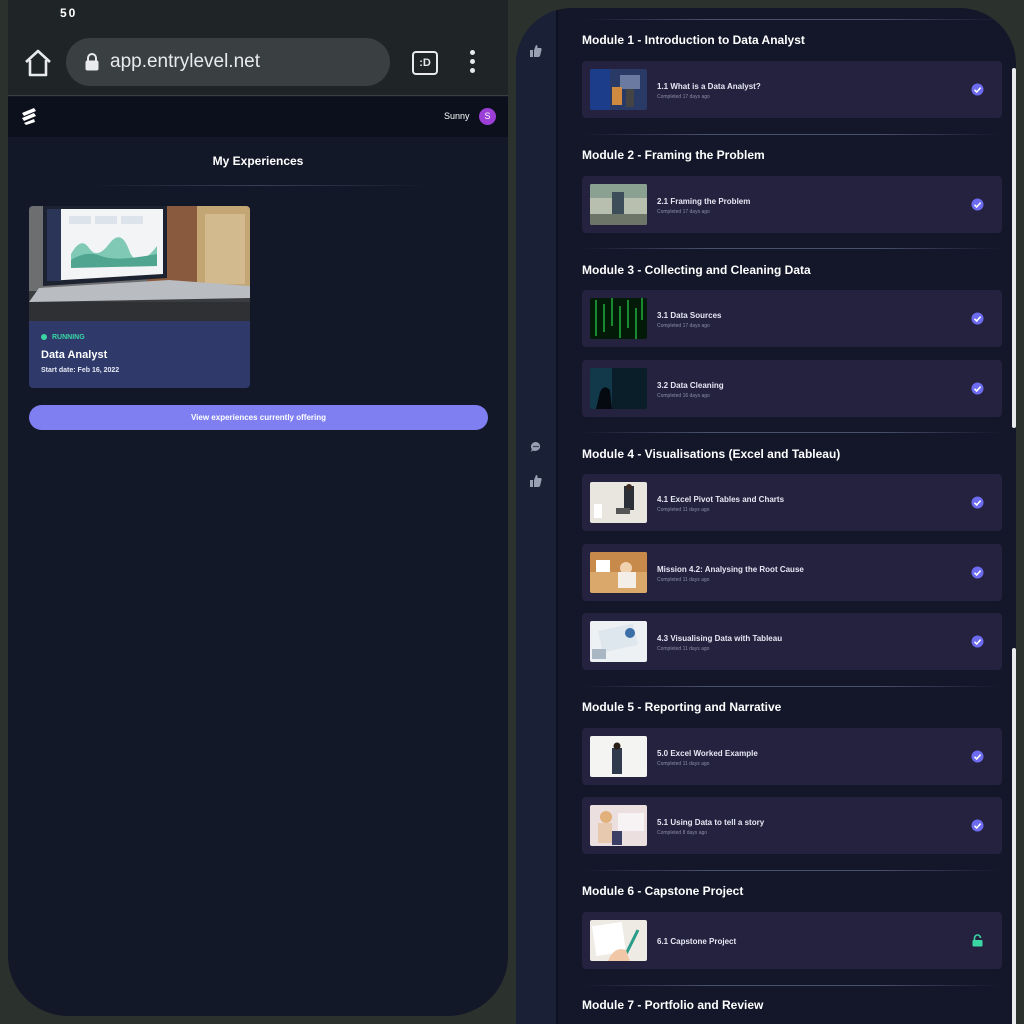  What do you see at coordinates (536, 446) in the screenshot?
I see `comment-icon` at bounding box center [536, 446].